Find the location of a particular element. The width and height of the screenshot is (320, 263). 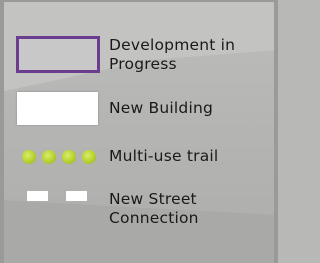

new-street-label-line2: Connection is located at coordinates (154, 218).